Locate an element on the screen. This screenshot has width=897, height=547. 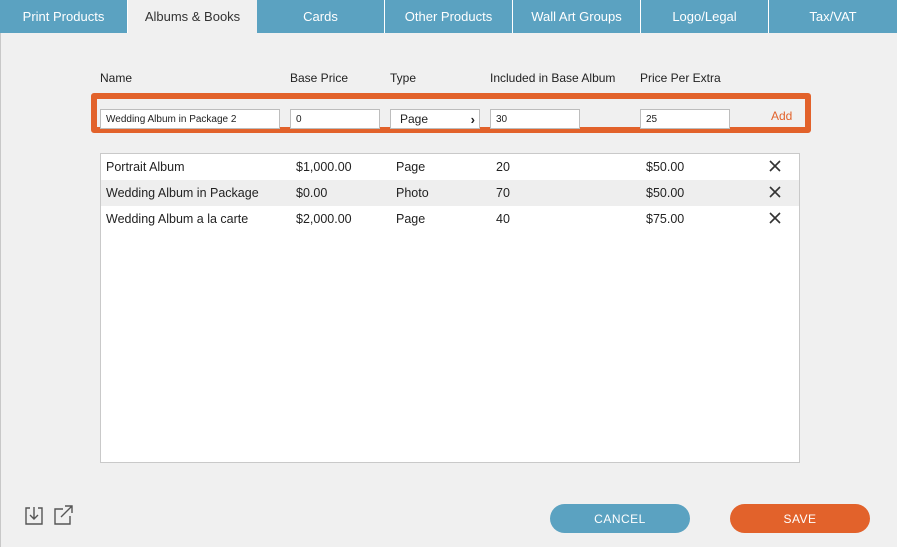
table-row: Portrait Album $1,000.00 Page 20 $50.00 is located at coordinates (450, 167).